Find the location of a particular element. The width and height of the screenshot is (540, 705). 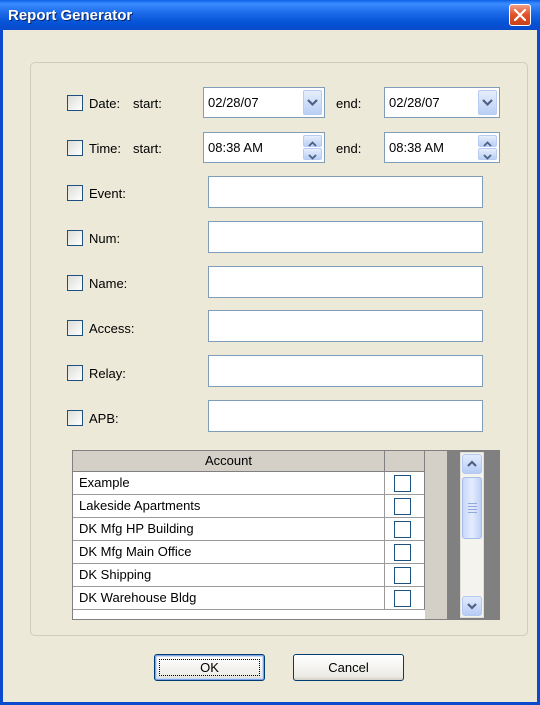

time-start-up-button is located at coordinates (312, 141).